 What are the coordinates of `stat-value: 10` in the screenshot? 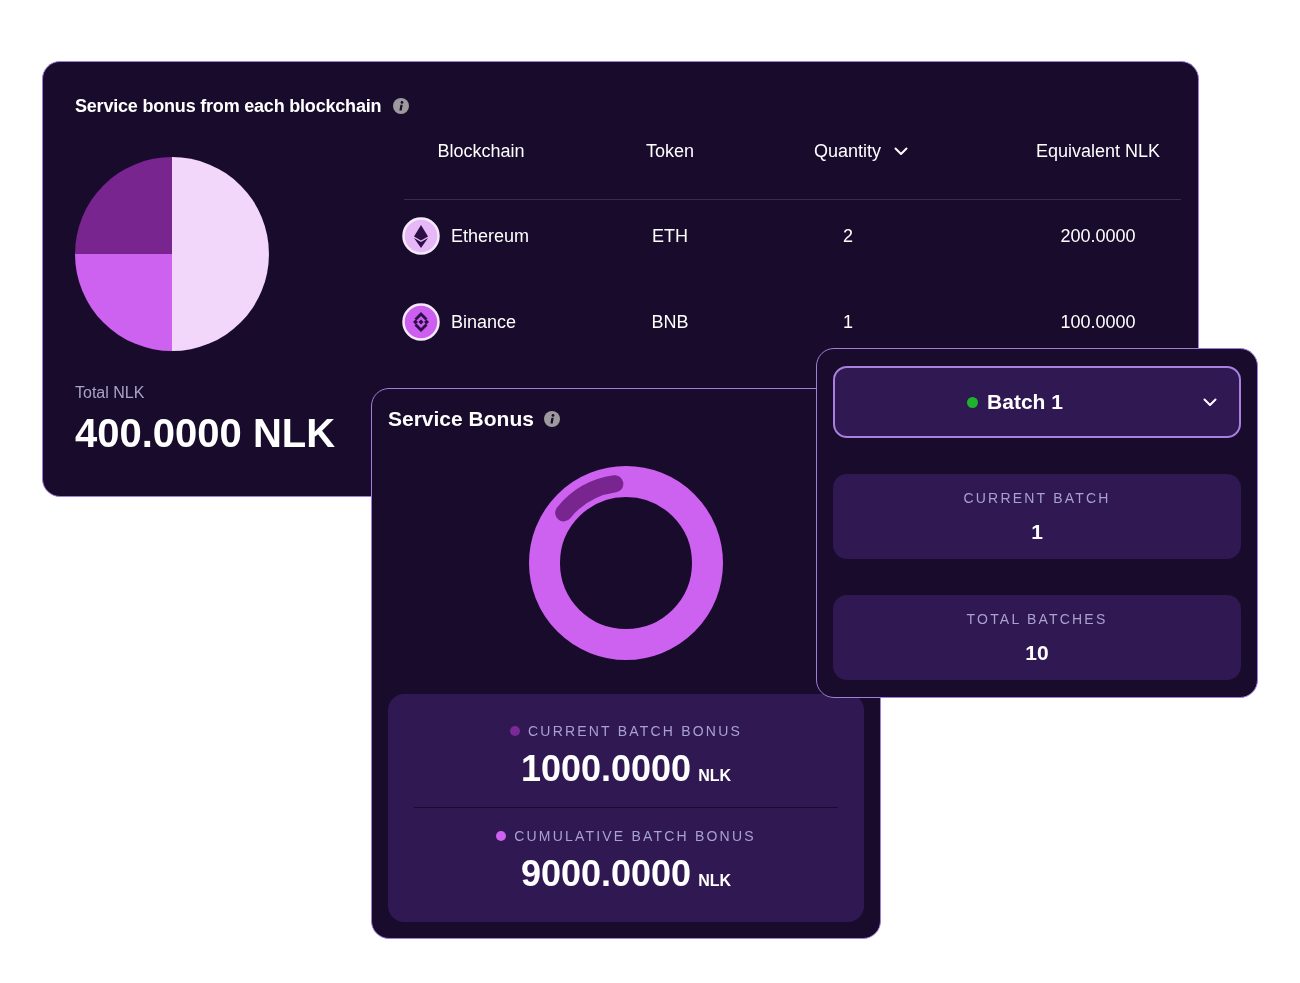 It's located at (1037, 653).